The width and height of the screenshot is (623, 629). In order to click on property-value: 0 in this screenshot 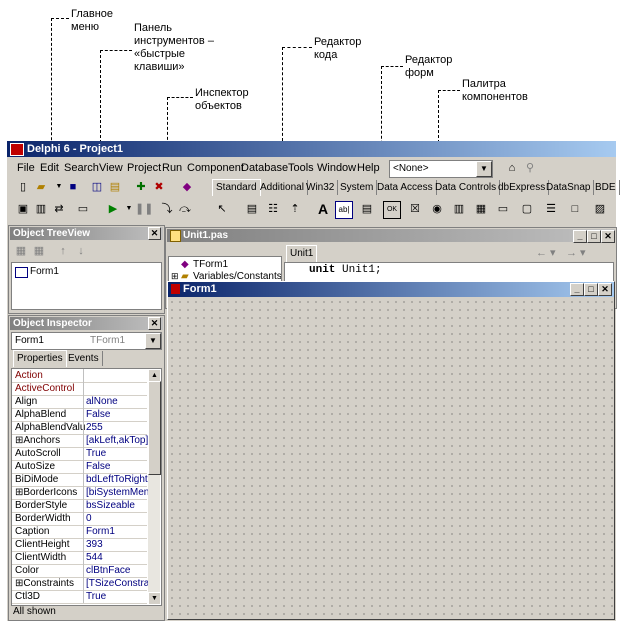, I will do `click(117, 518)`.